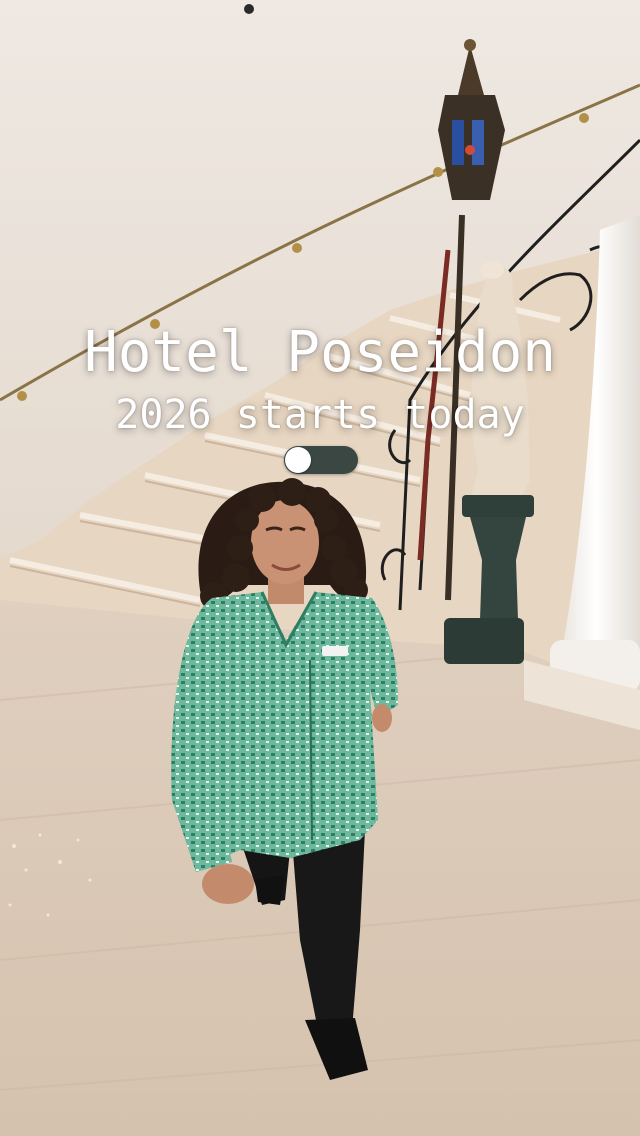 The height and width of the screenshot is (1136, 640). I want to click on ceiling-light, so click(249, 9).